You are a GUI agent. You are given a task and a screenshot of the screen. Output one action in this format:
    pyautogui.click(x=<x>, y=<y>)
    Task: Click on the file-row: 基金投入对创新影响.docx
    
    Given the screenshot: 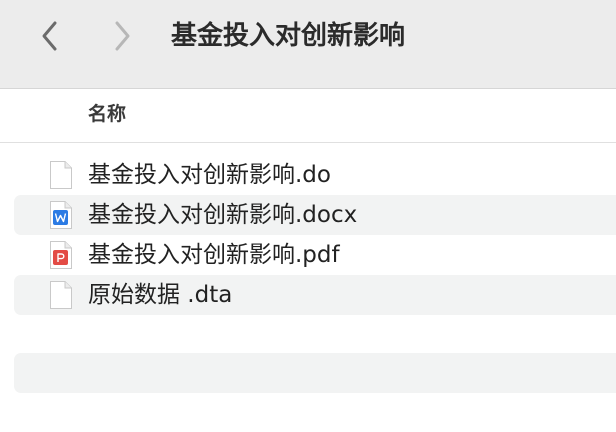 What is the action you would take?
    pyautogui.click(x=315, y=215)
    